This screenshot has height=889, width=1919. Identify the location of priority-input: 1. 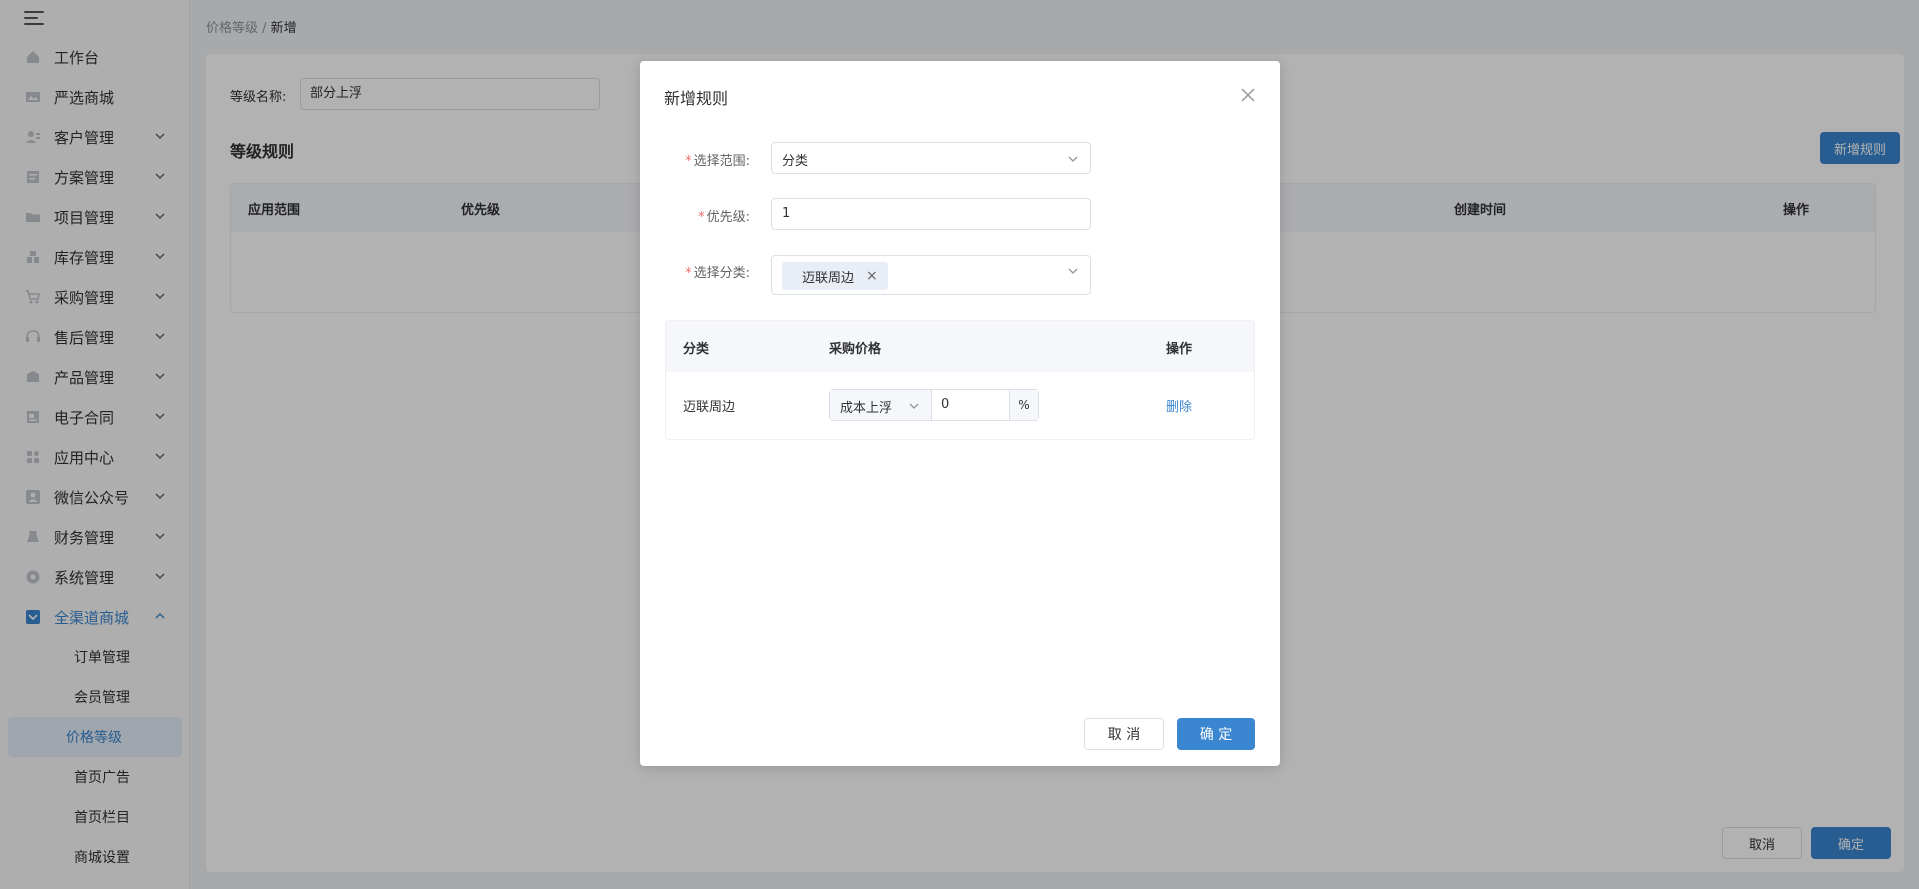
(931, 214).